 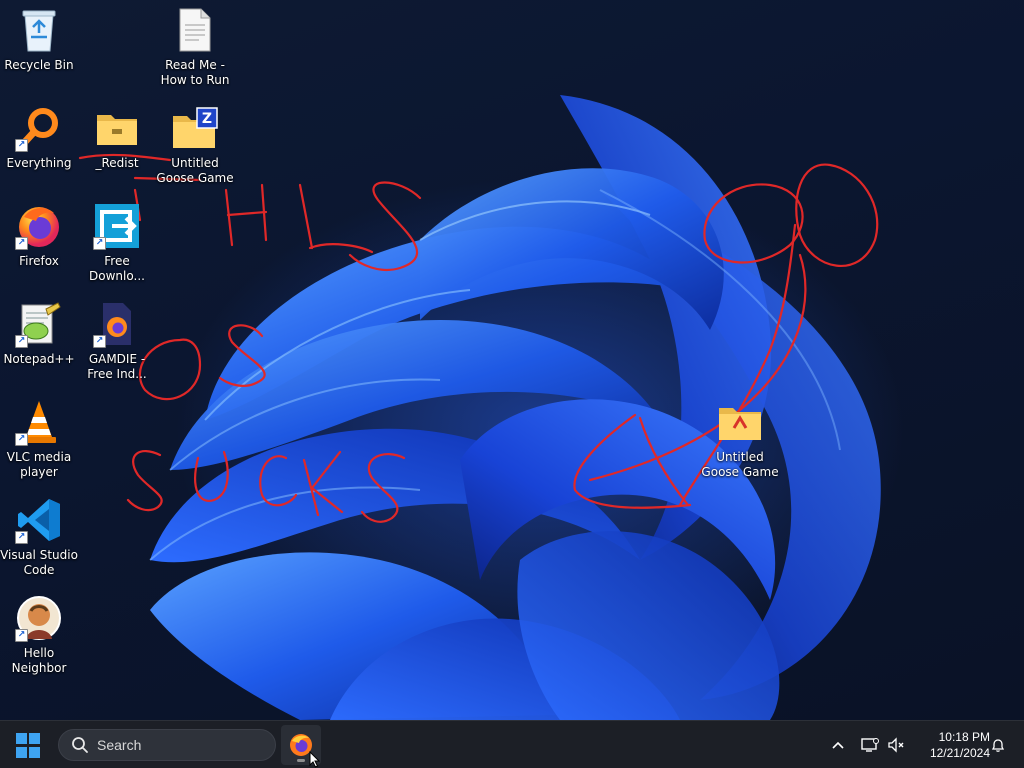 I want to click on desktop-icon-label: Visual Studio Code, so click(x=39, y=562).